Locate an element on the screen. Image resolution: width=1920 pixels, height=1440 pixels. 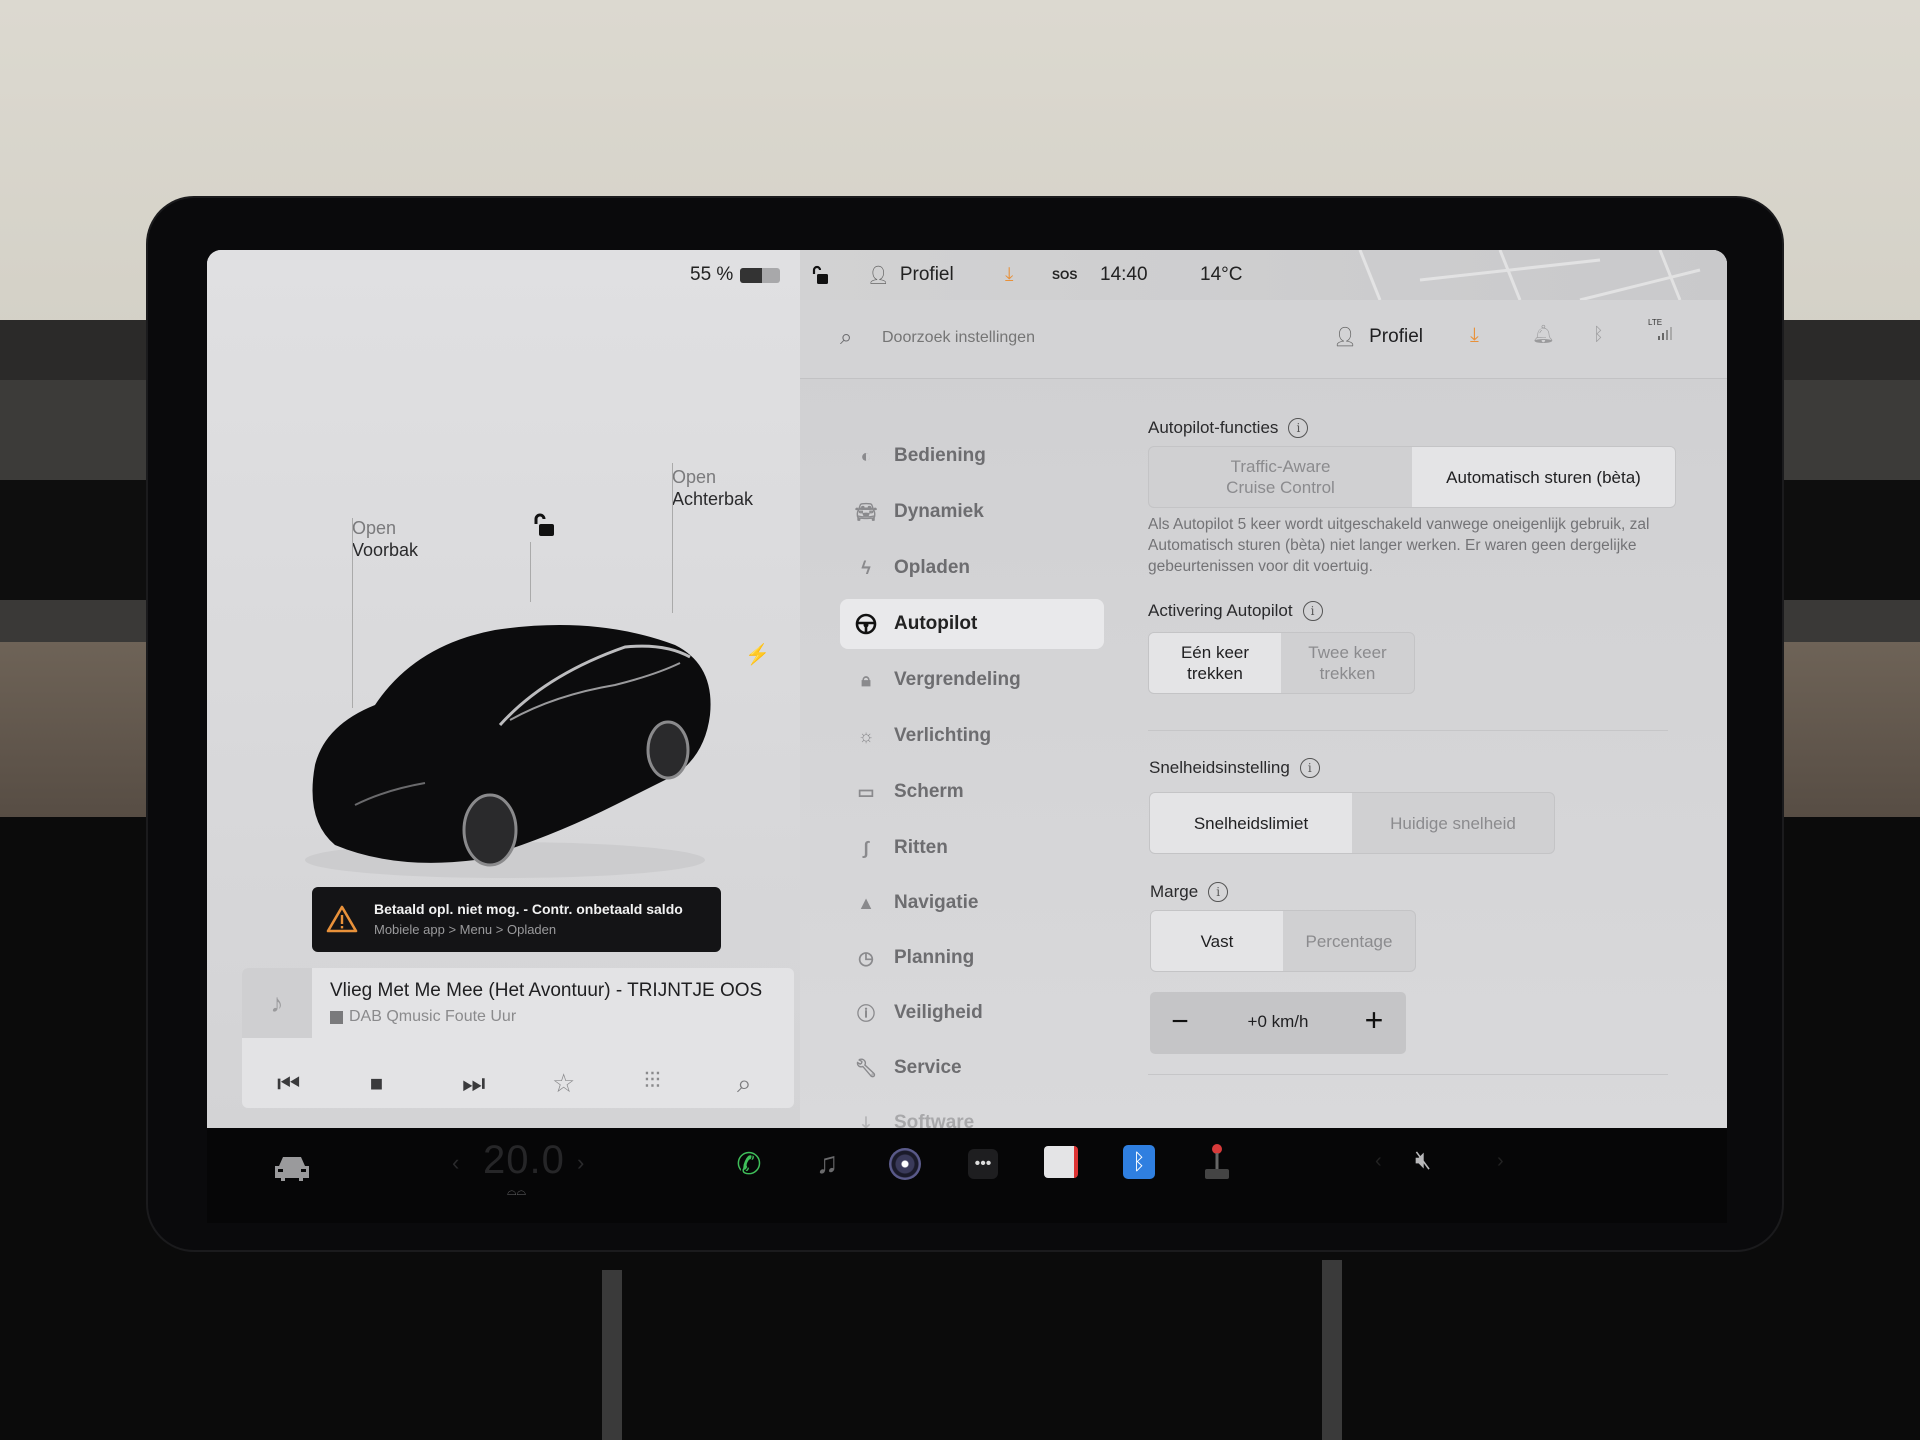
favorite-star-icon: ☆ is located at coordinates (563, 1083).